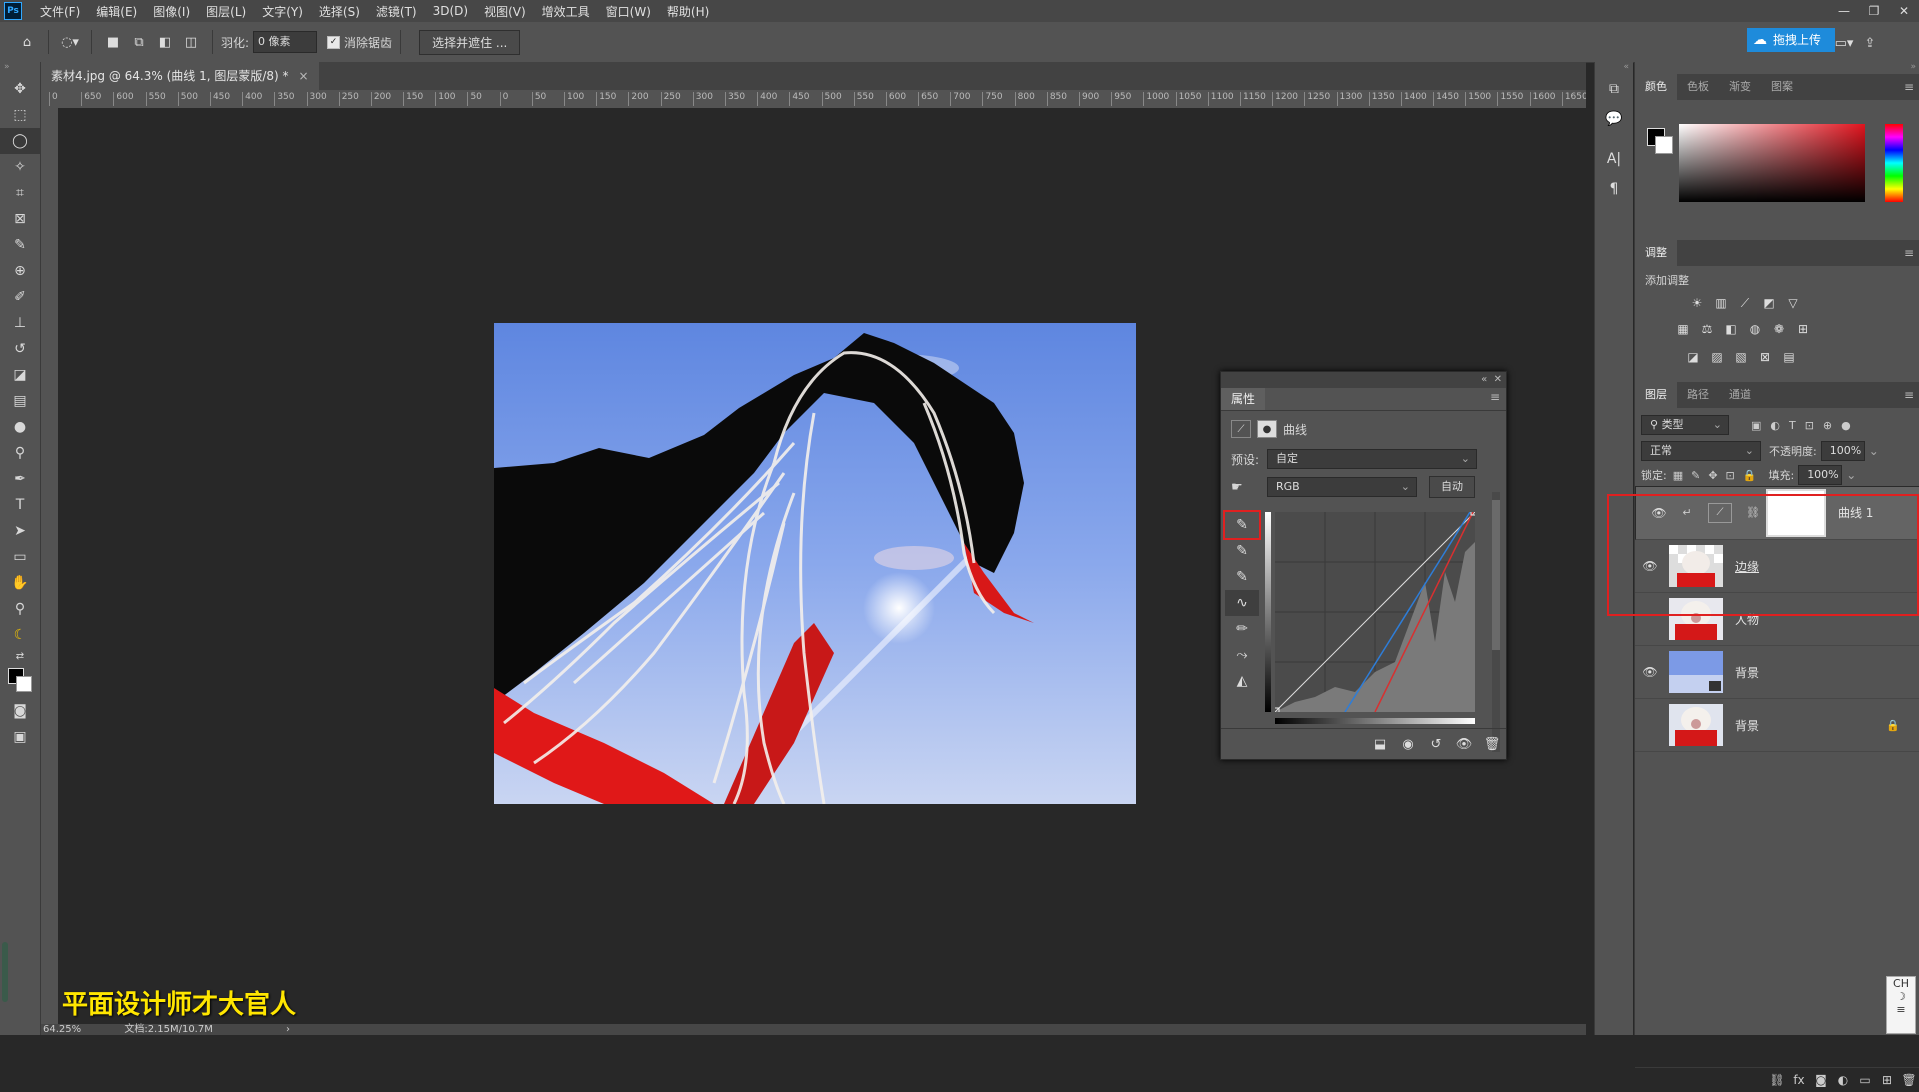 The height and width of the screenshot is (1092, 1919). Describe the element at coordinates (1731, 329) in the screenshot. I see `black-white-icon: ◧` at that location.